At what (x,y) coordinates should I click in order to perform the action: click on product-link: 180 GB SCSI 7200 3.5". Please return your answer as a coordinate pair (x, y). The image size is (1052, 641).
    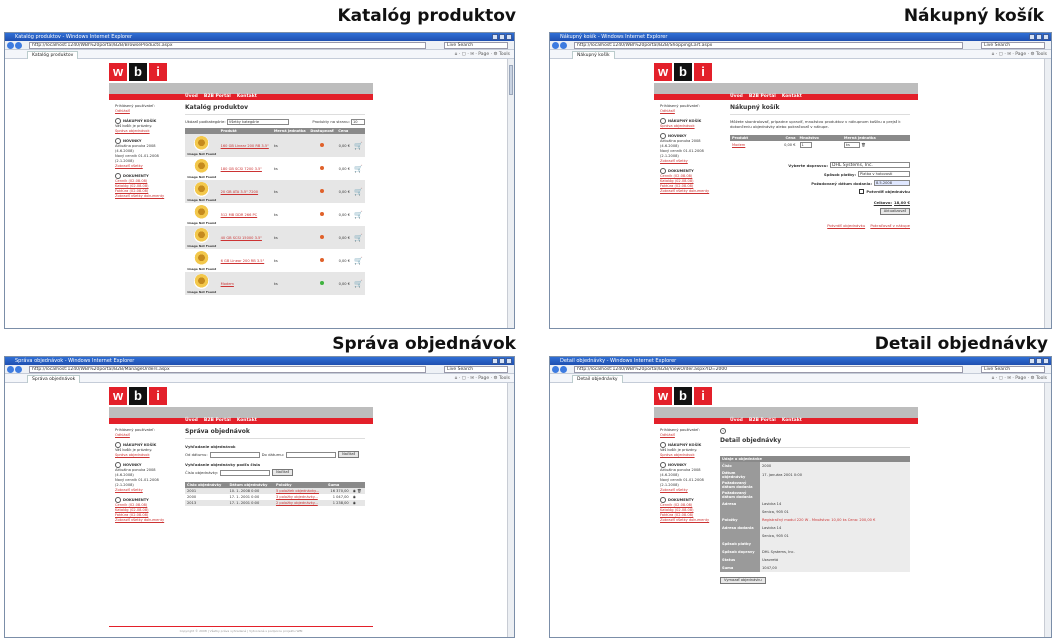
    Looking at the image, I should click on (241, 169).